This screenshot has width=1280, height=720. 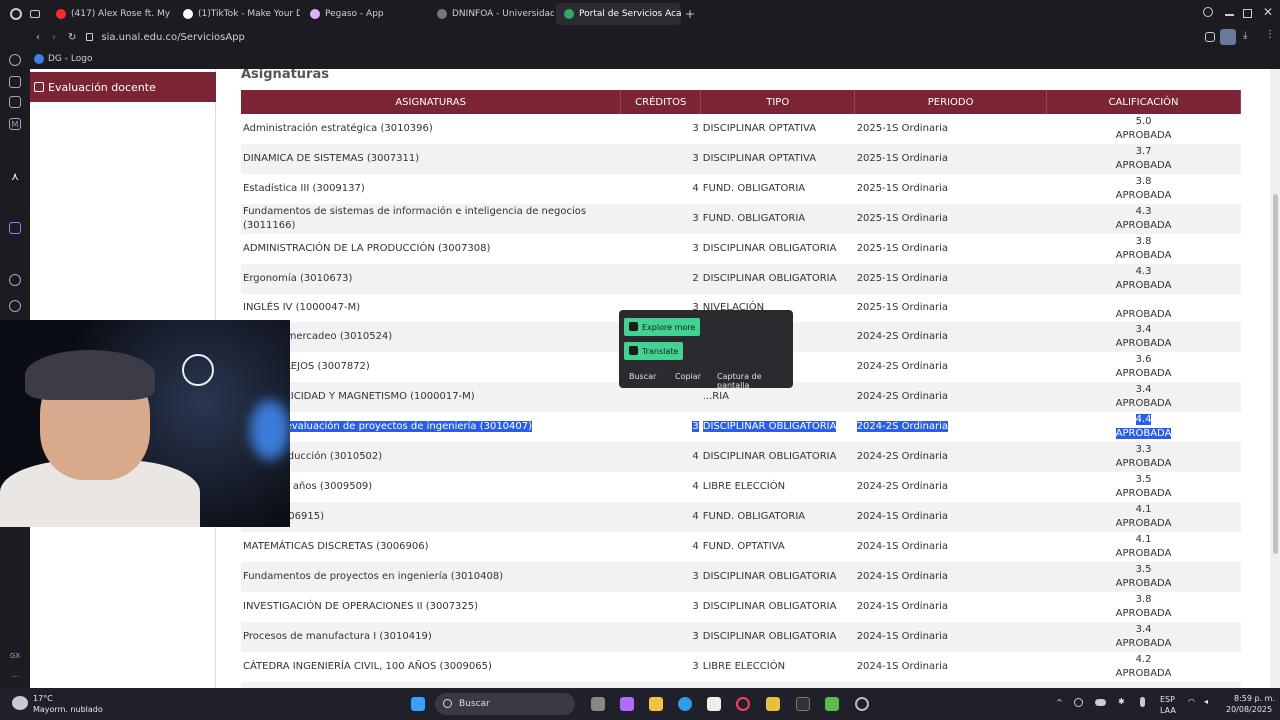 What do you see at coordinates (54, 37) in the screenshot?
I see `forward-icon: ›` at bounding box center [54, 37].